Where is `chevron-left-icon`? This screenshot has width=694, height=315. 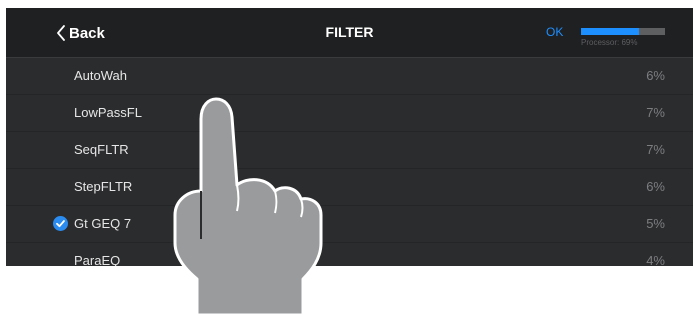
chevron-left-icon is located at coordinates (61, 33).